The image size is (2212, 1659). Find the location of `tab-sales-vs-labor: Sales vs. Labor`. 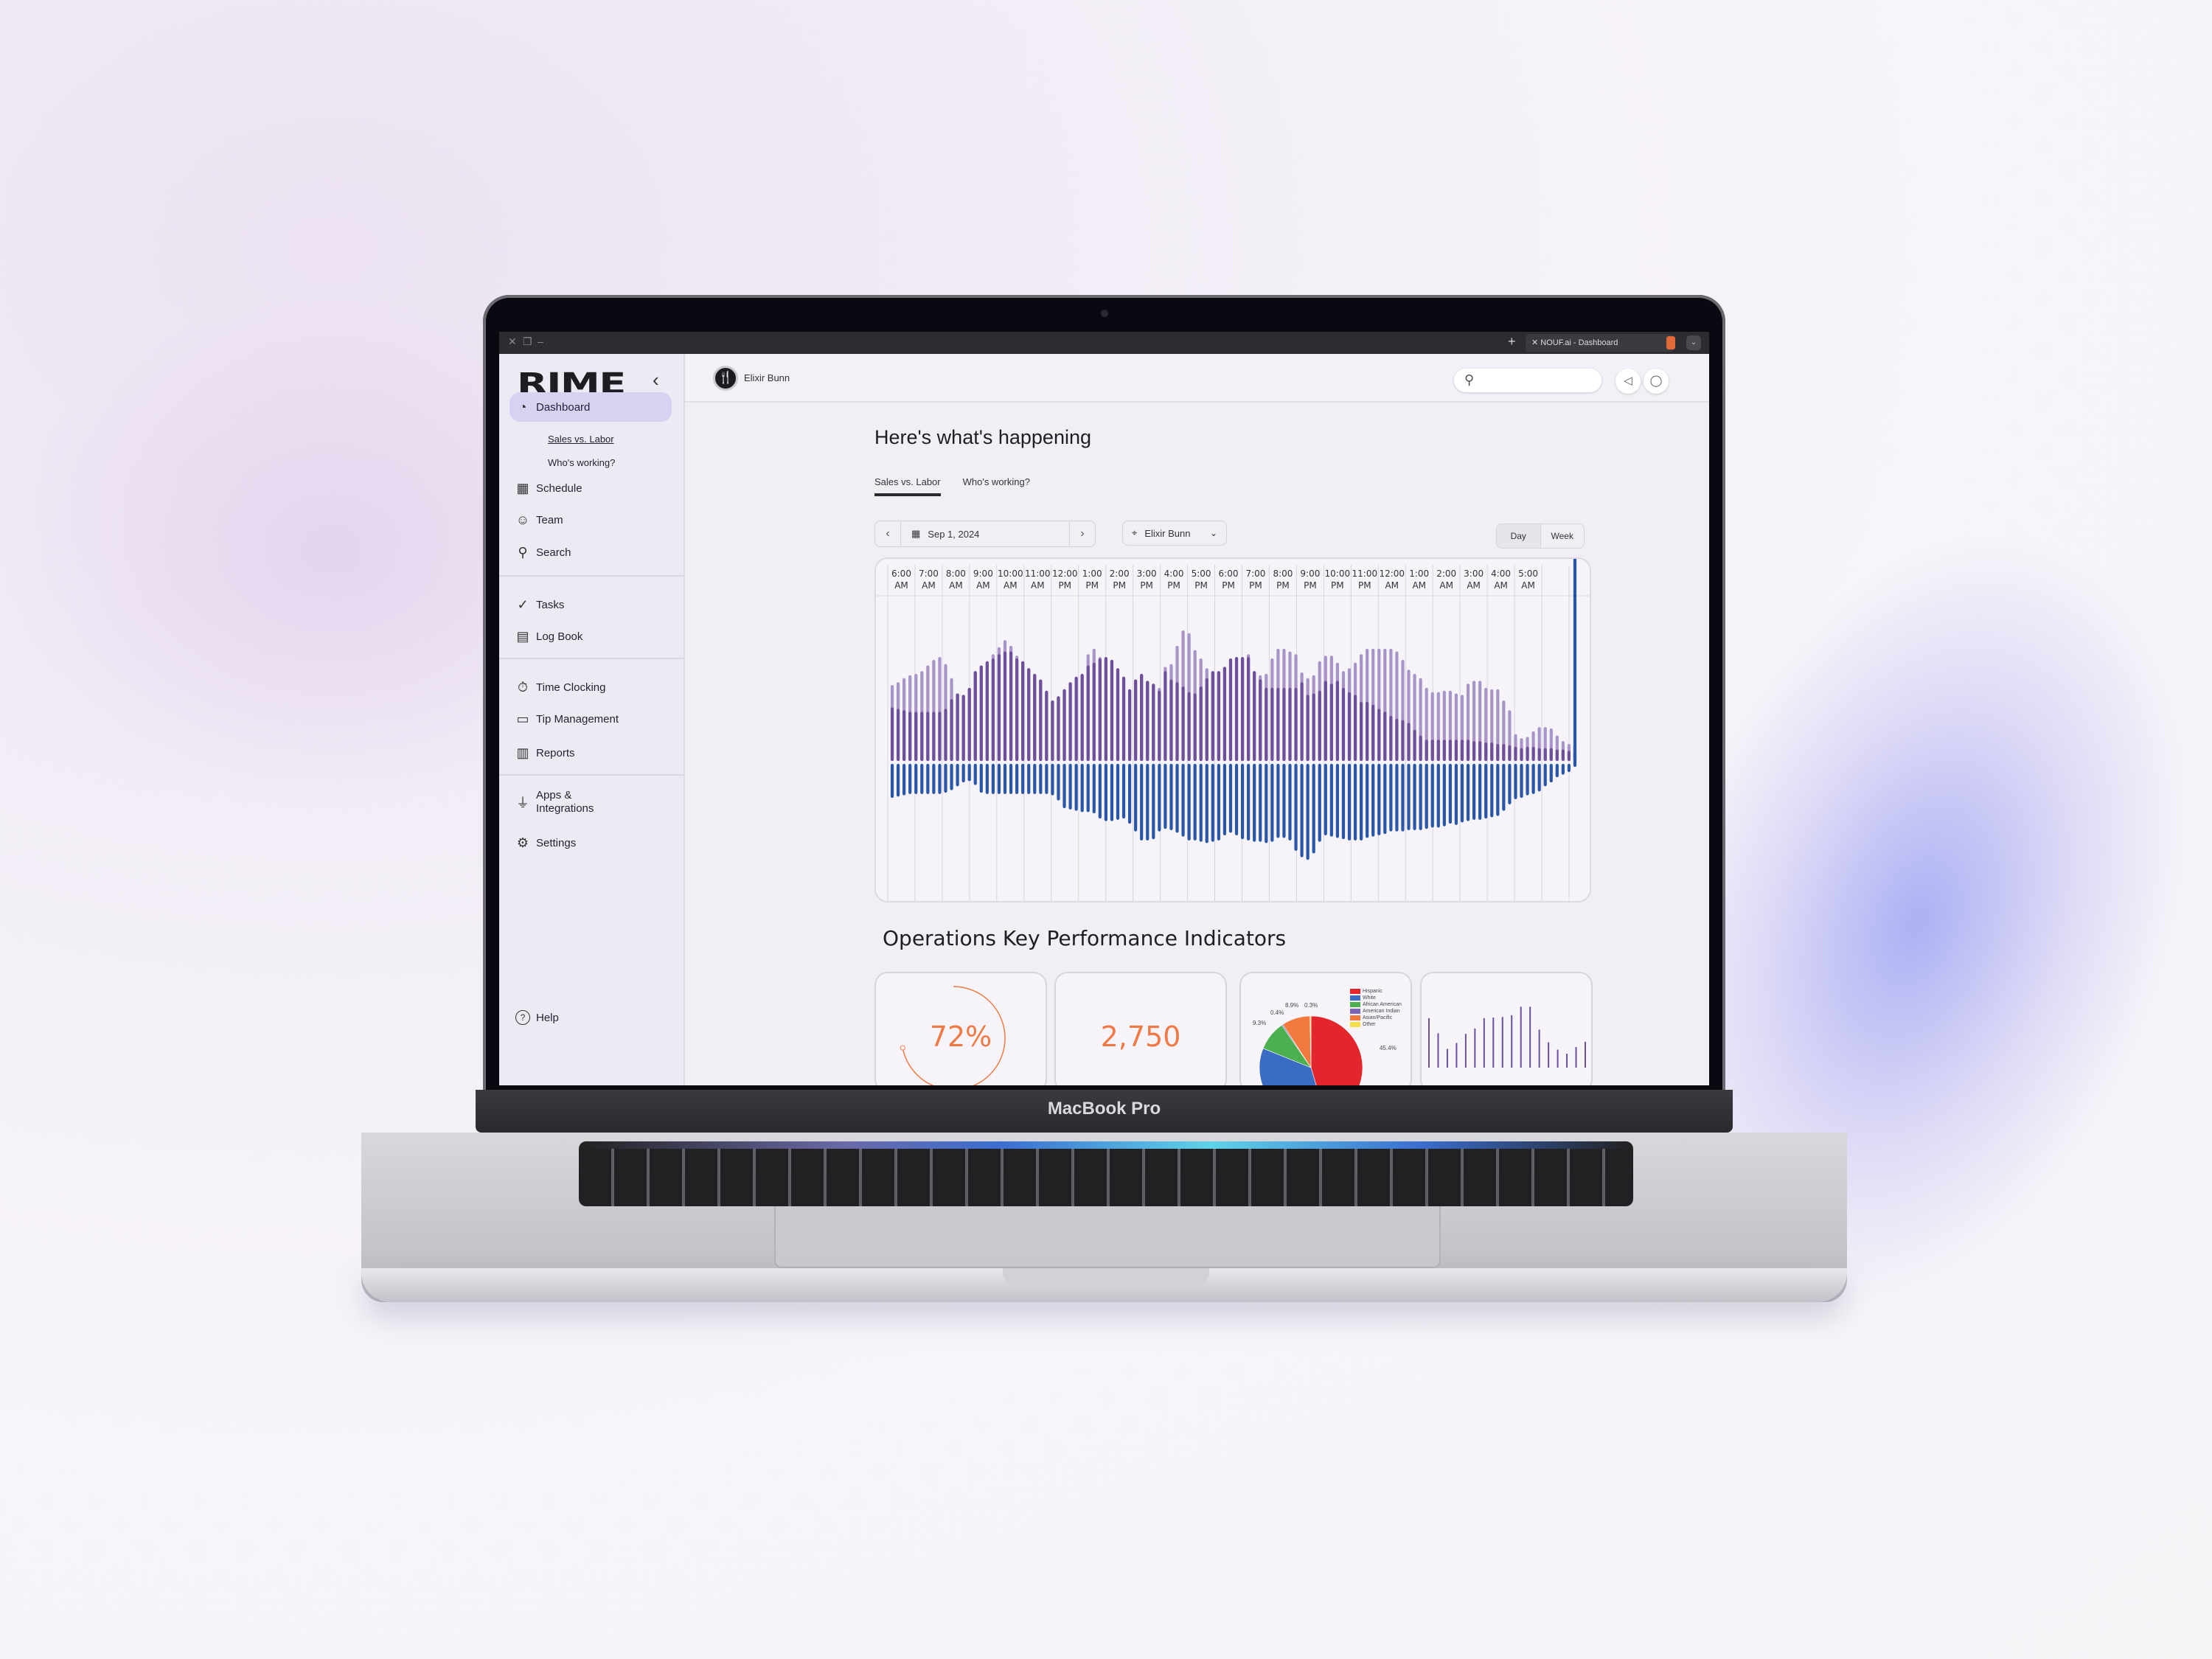

tab-sales-vs-labor: Sales vs. Labor is located at coordinates (907, 486).